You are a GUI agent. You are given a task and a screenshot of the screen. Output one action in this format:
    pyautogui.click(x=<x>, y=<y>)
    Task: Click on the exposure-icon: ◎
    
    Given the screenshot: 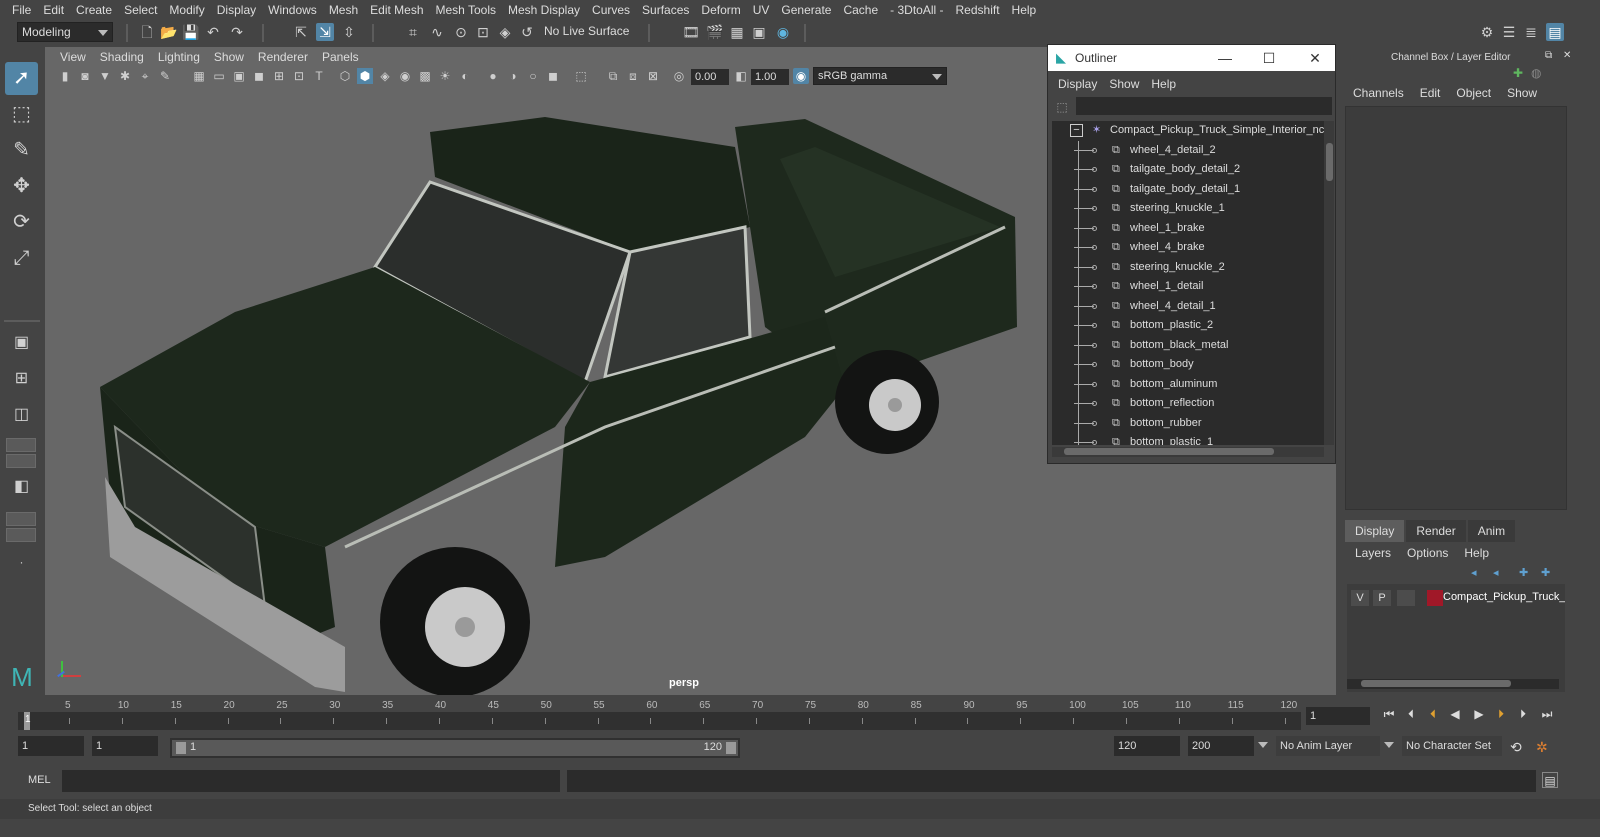 What is the action you would take?
    pyautogui.click(x=679, y=76)
    